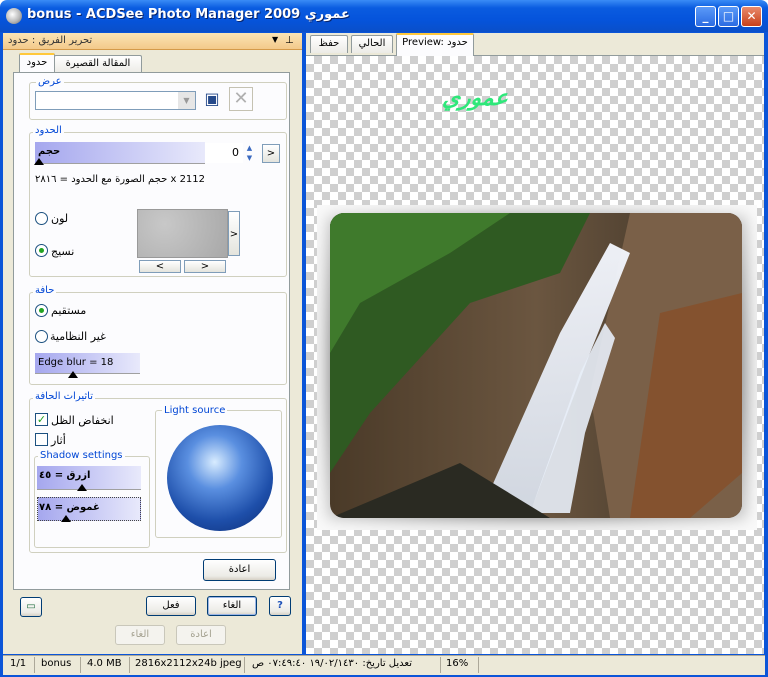 The image size is (768, 677). I want to click on color-radio, so click(41, 218).